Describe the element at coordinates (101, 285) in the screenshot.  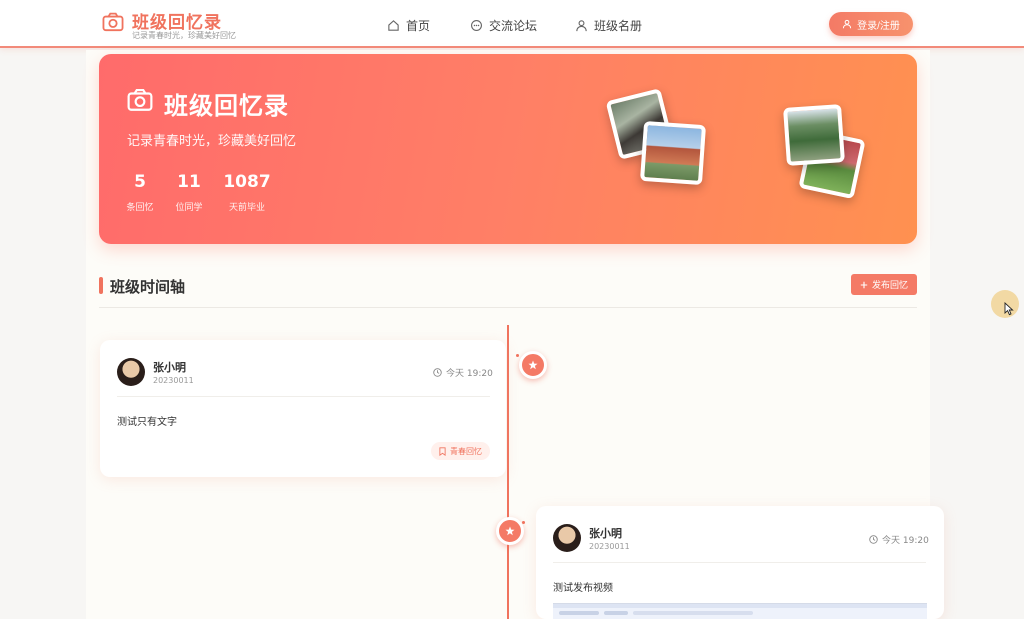
I see `section-accent-bar` at that location.